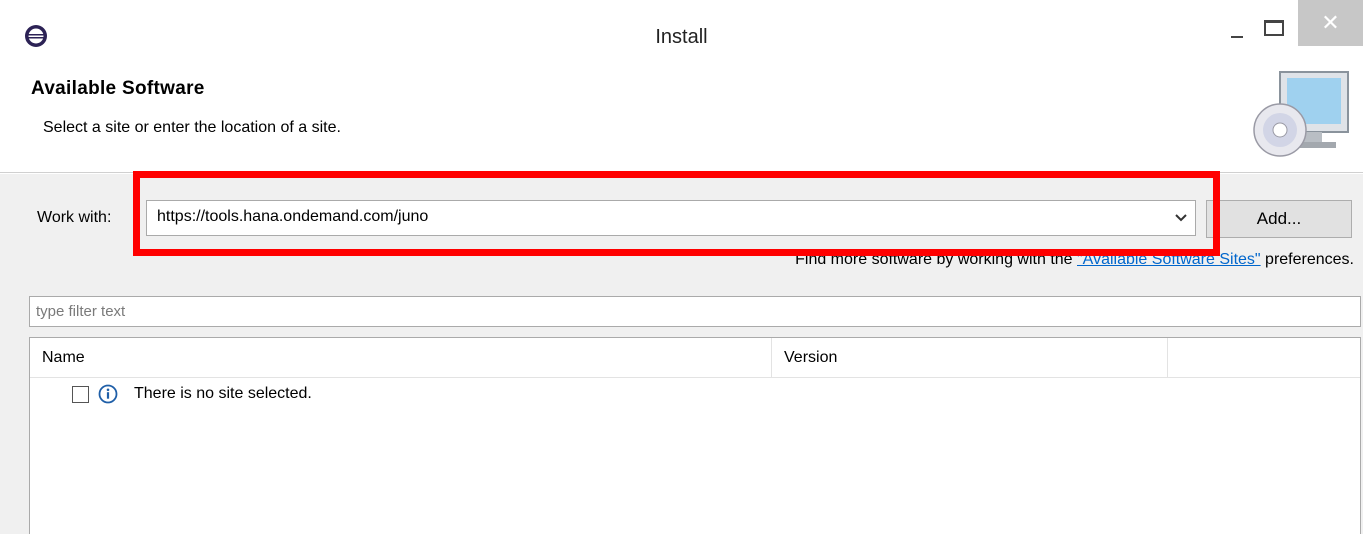  I want to click on computer-cd-icon, so click(1301, 114).